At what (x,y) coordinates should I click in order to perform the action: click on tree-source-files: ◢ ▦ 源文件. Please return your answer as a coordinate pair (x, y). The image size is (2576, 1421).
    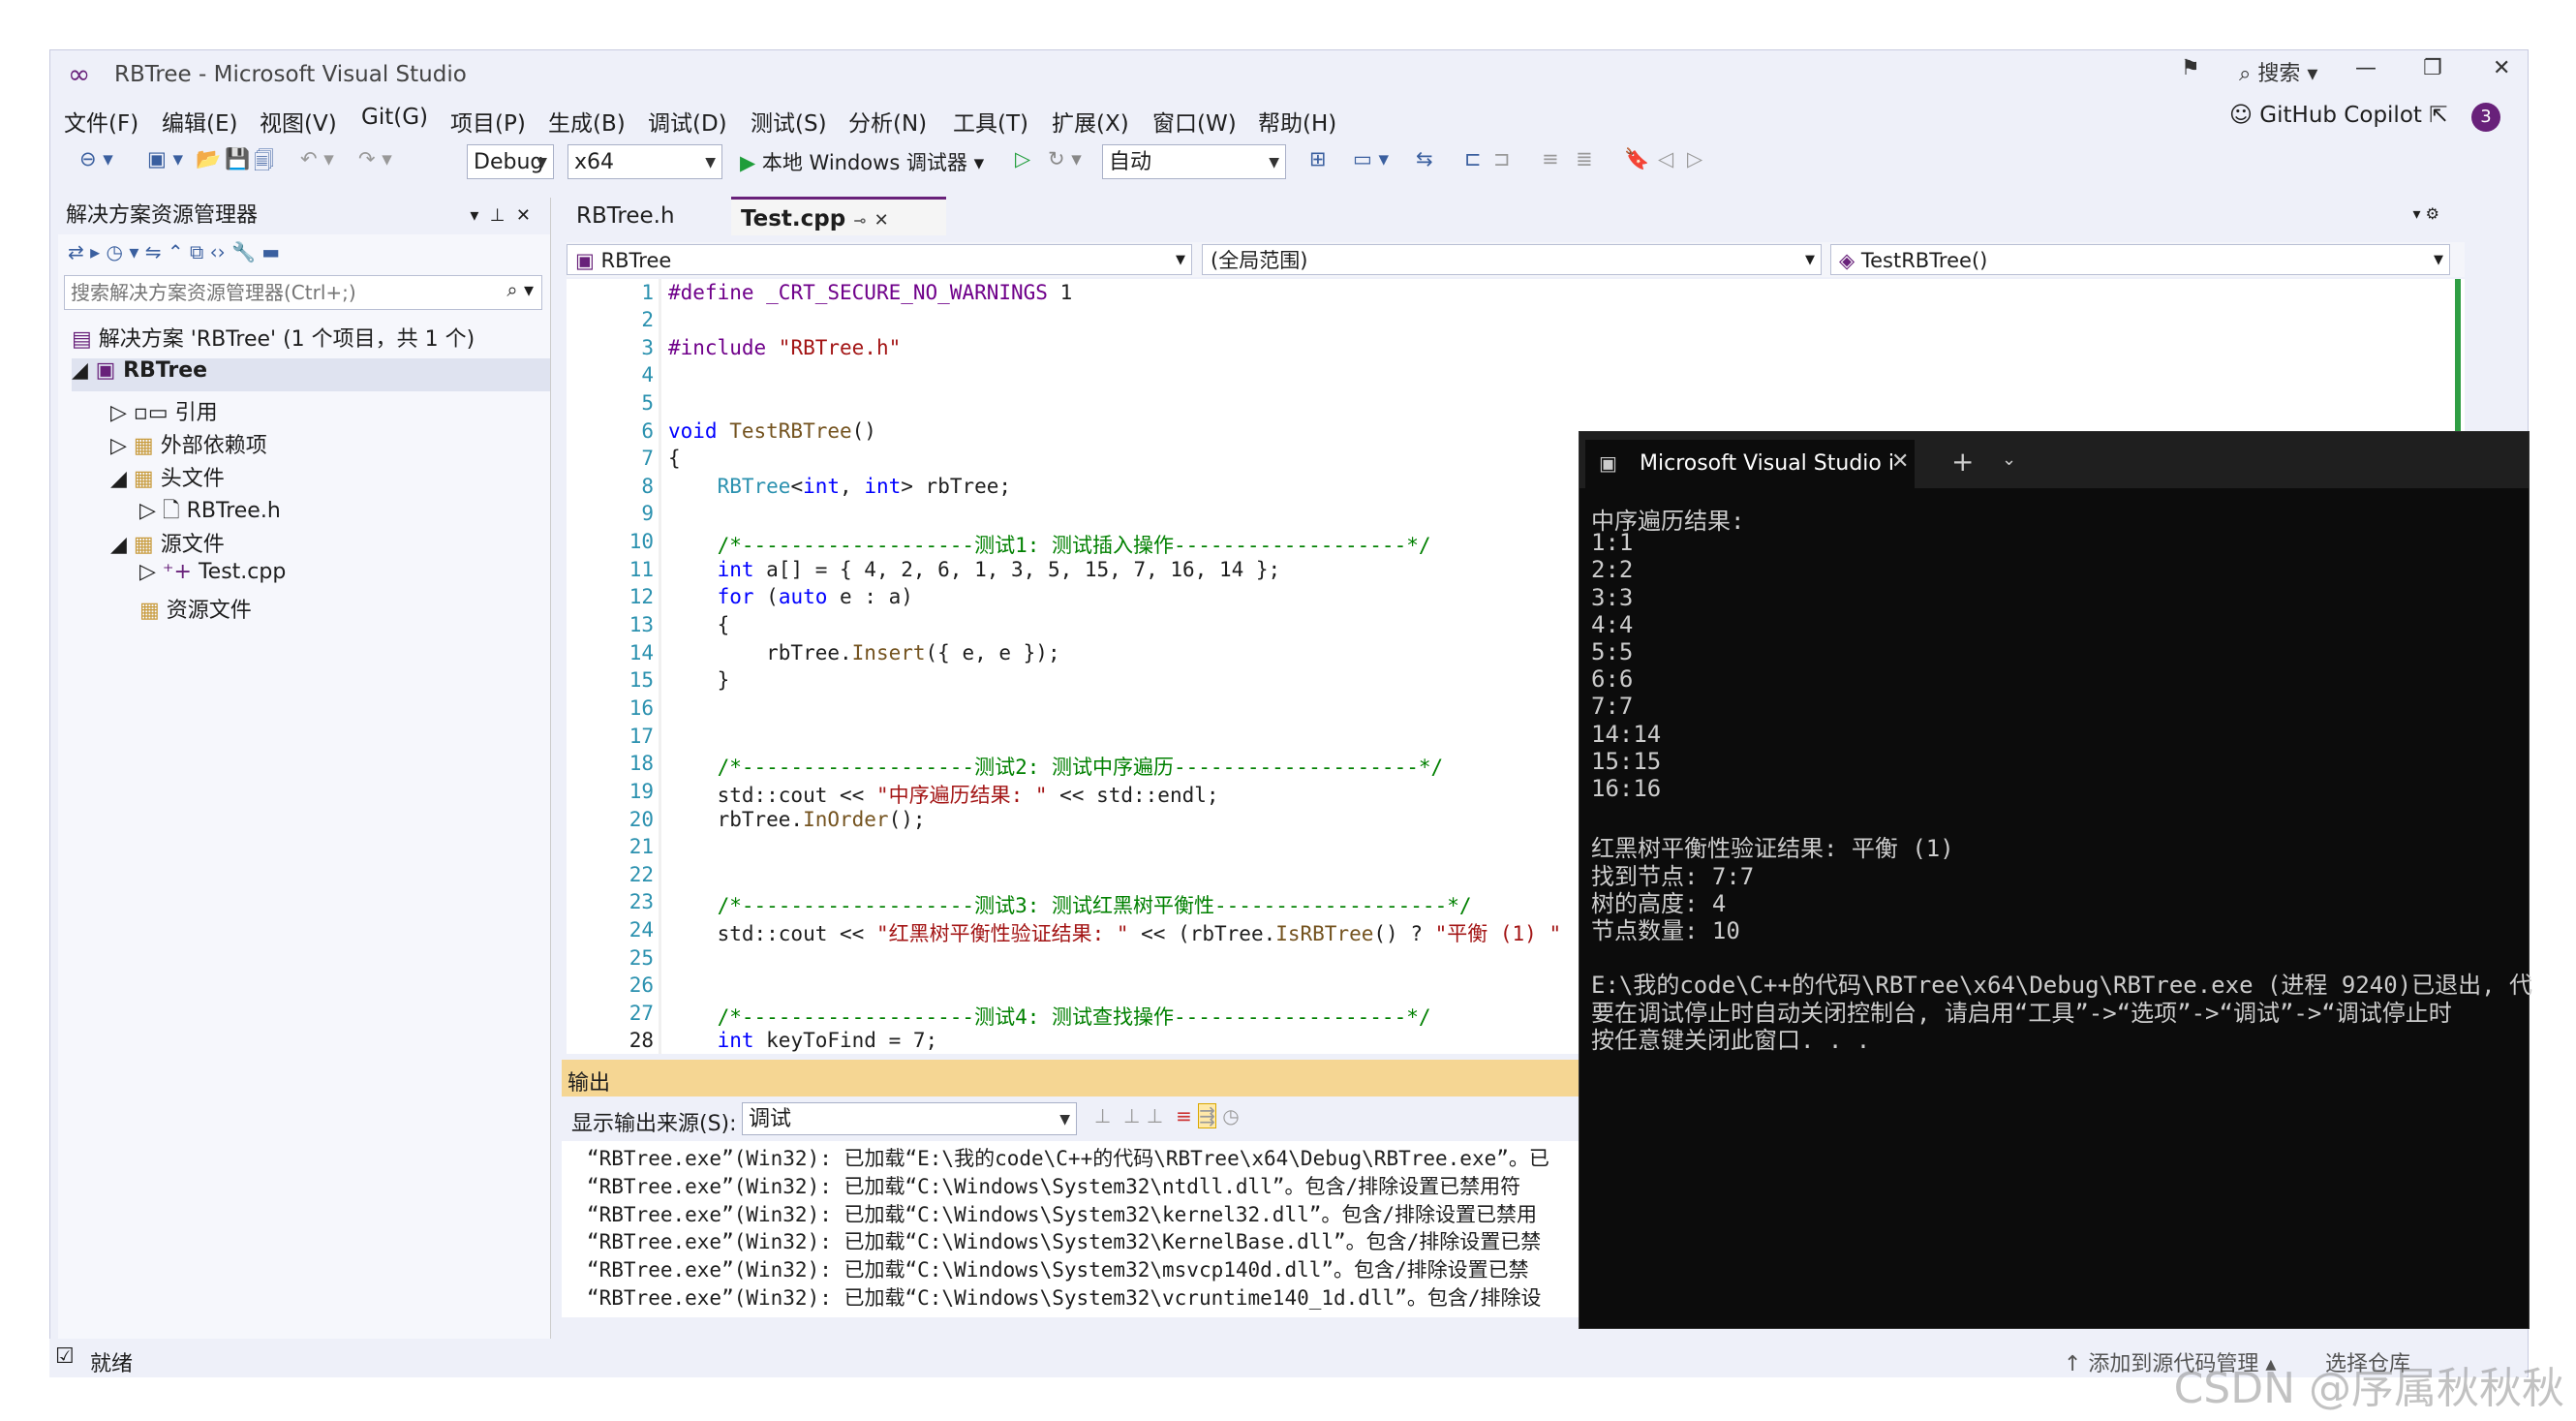
    Looking at the image, I should click on (167, 542).